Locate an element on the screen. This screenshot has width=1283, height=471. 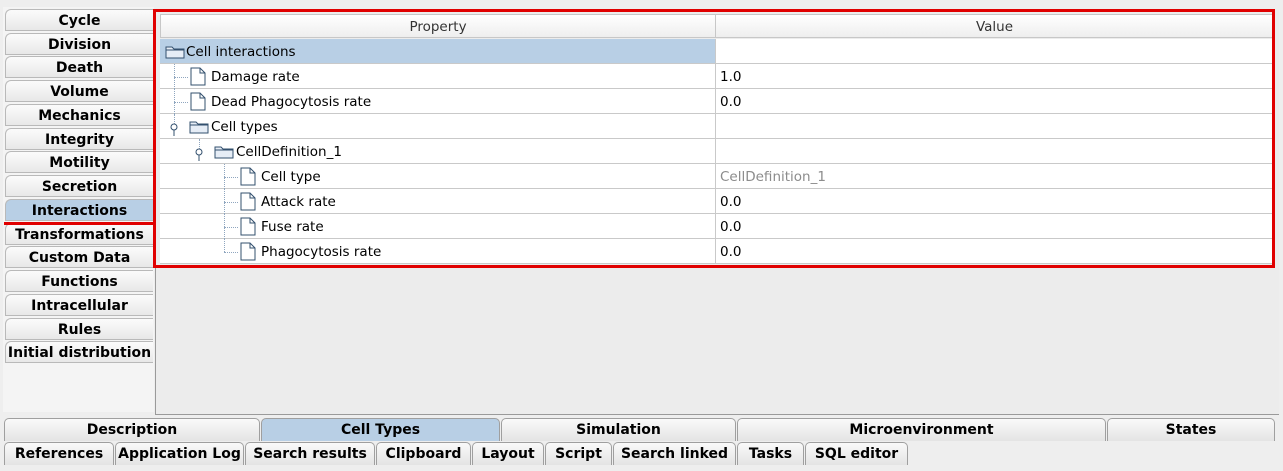
row-label: Dead Phagocytosis rate is located at coordinates (291, 102).